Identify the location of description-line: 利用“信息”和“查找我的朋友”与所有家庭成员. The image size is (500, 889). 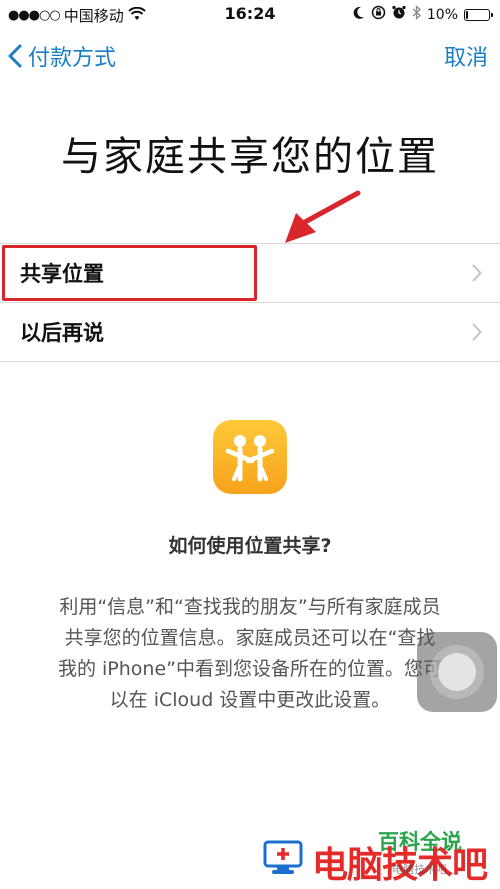
(250, 607).